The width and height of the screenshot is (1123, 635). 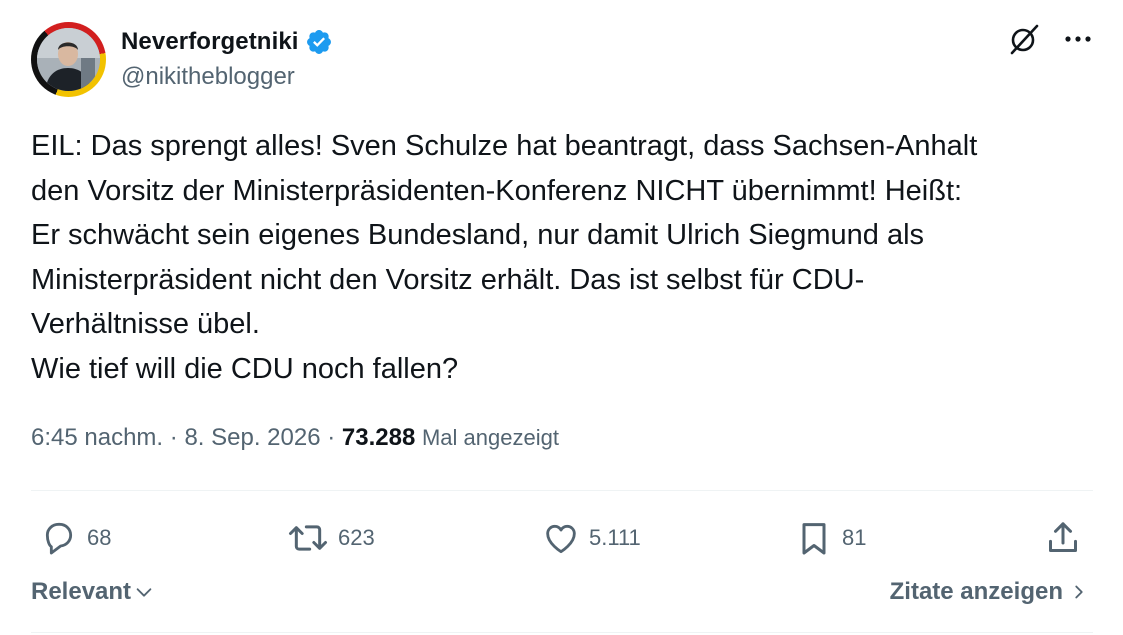 I want to click on grok-icon, so click(x=1024, y=39).